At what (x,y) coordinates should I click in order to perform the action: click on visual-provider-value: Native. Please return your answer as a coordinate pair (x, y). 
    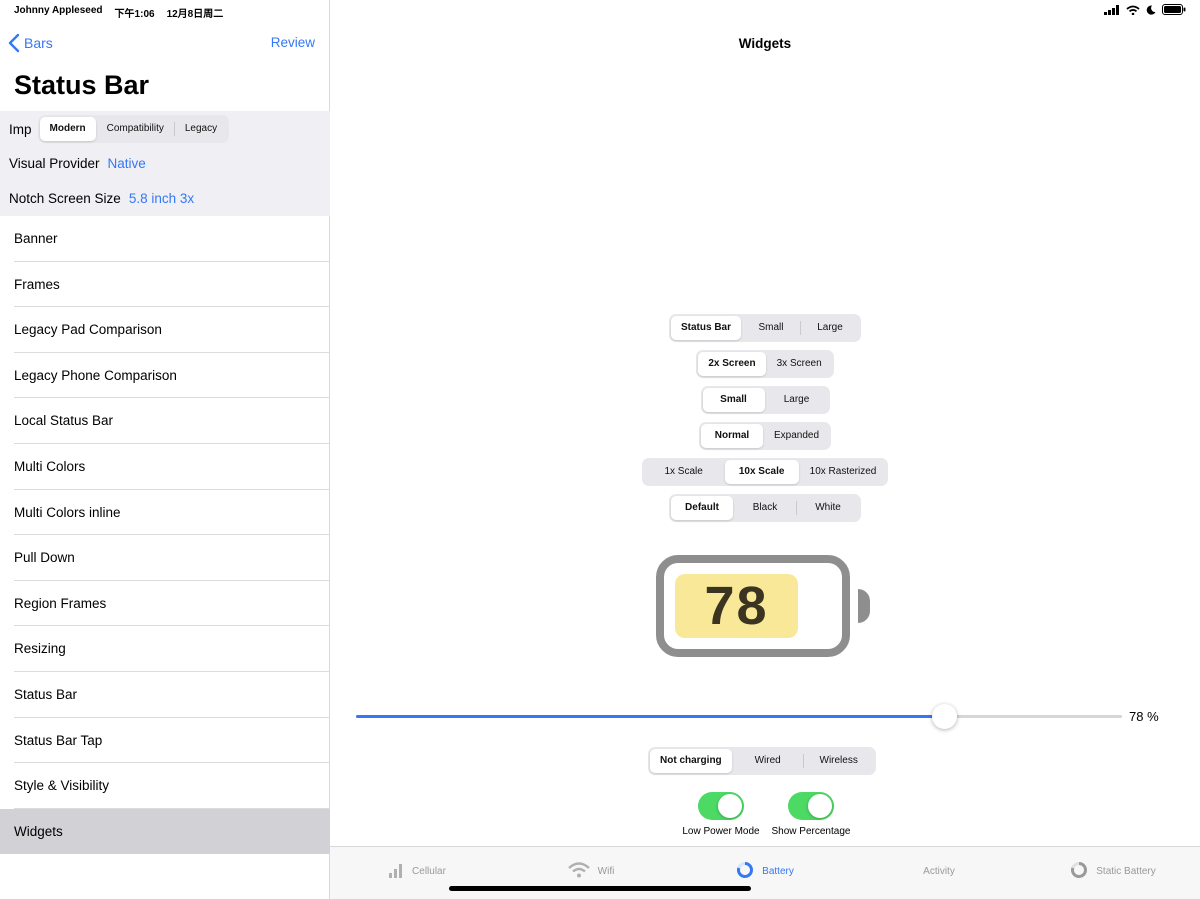
    Looking at the image, I should click on (127, 163).